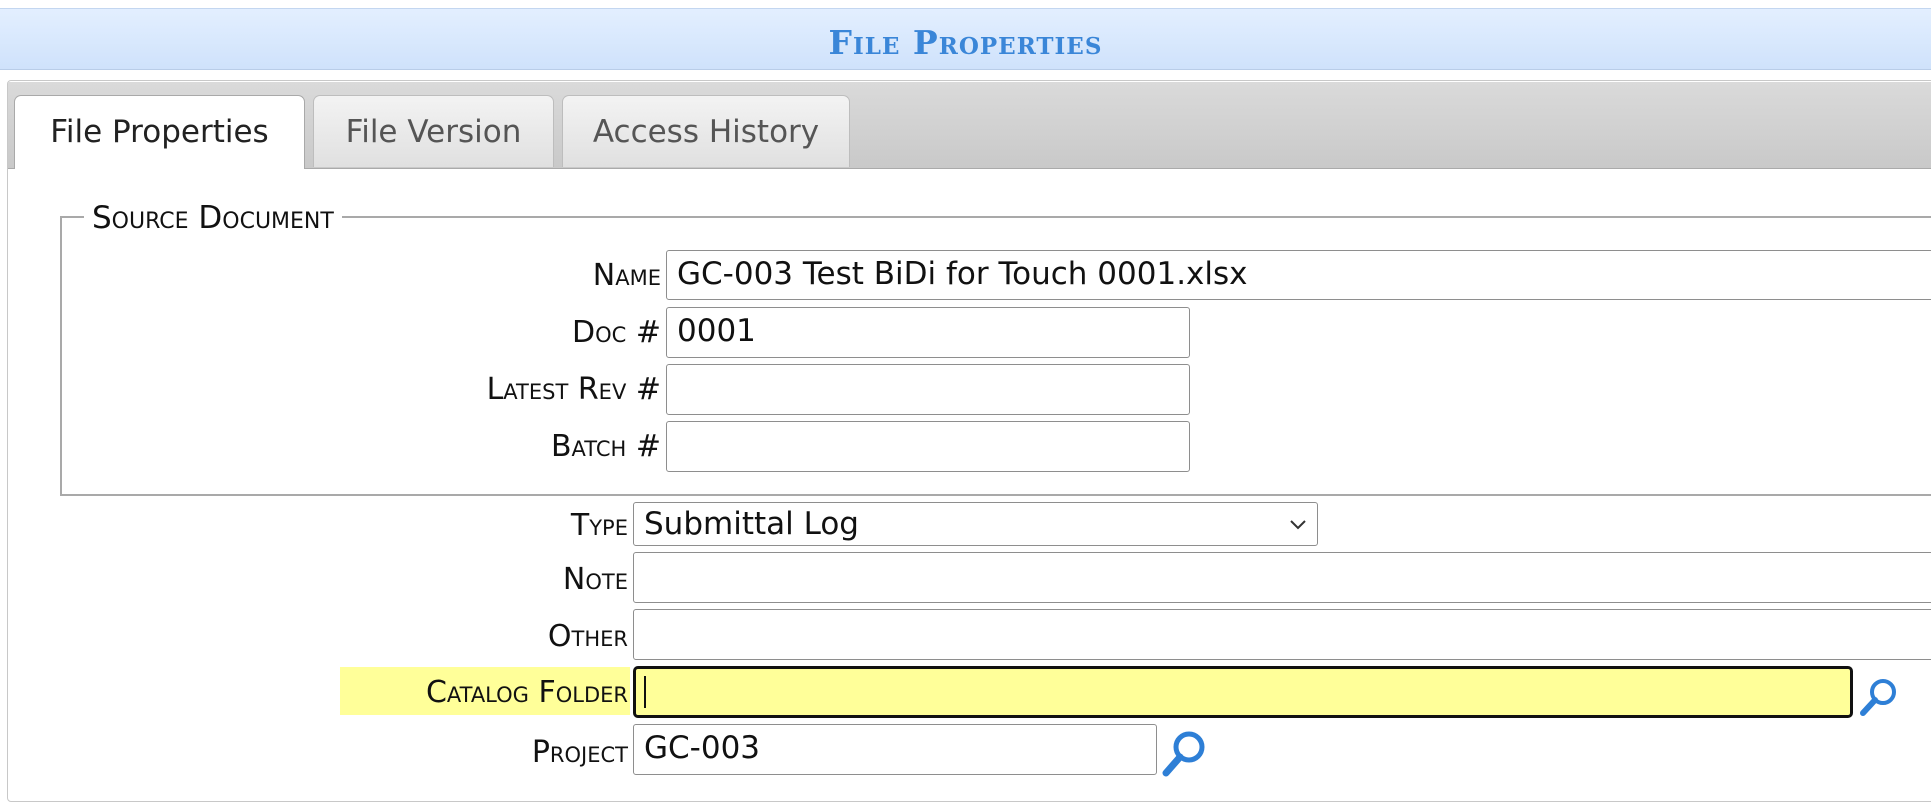 This screenshot has width=1931, height=802. What do you see at coordinates (587, 636) in the screenshot?
I see `other-label: Other` at bounding box center [587, 636].